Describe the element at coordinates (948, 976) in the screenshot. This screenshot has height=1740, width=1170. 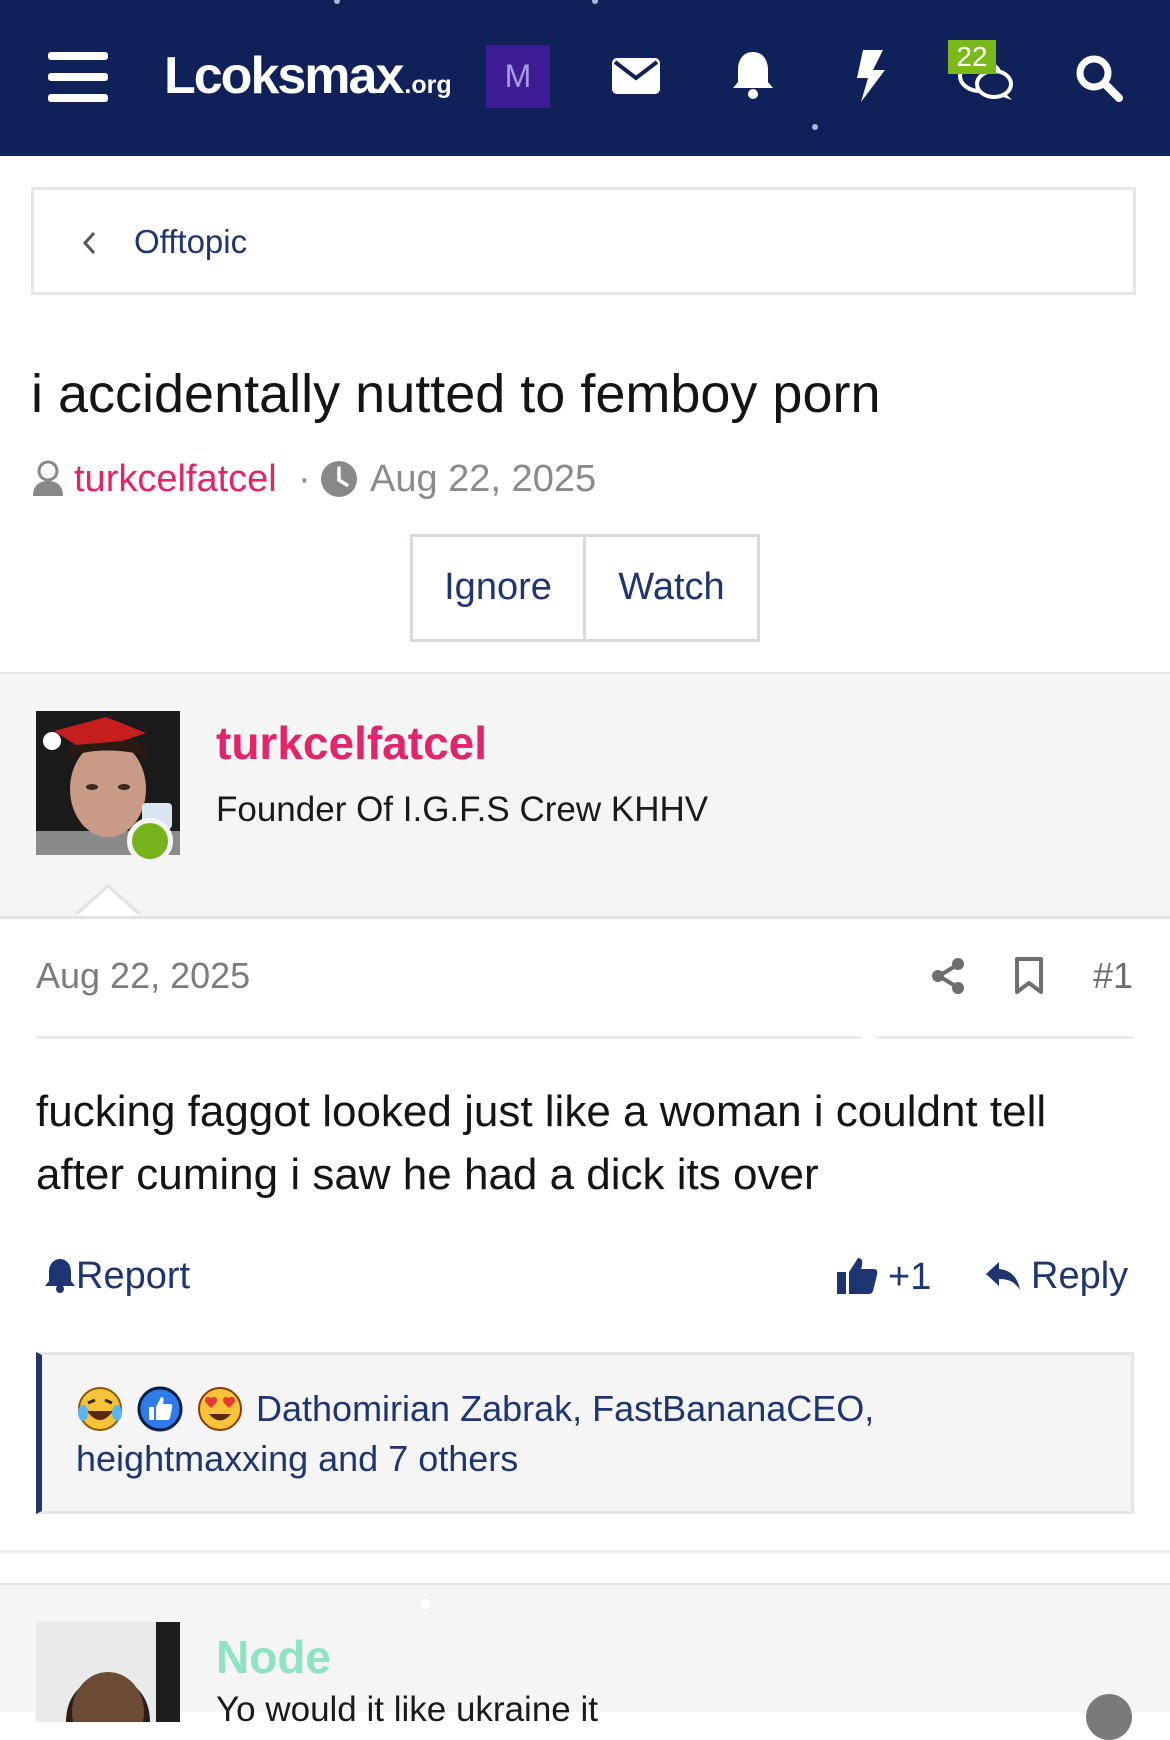
I see `share-icon` at that location.